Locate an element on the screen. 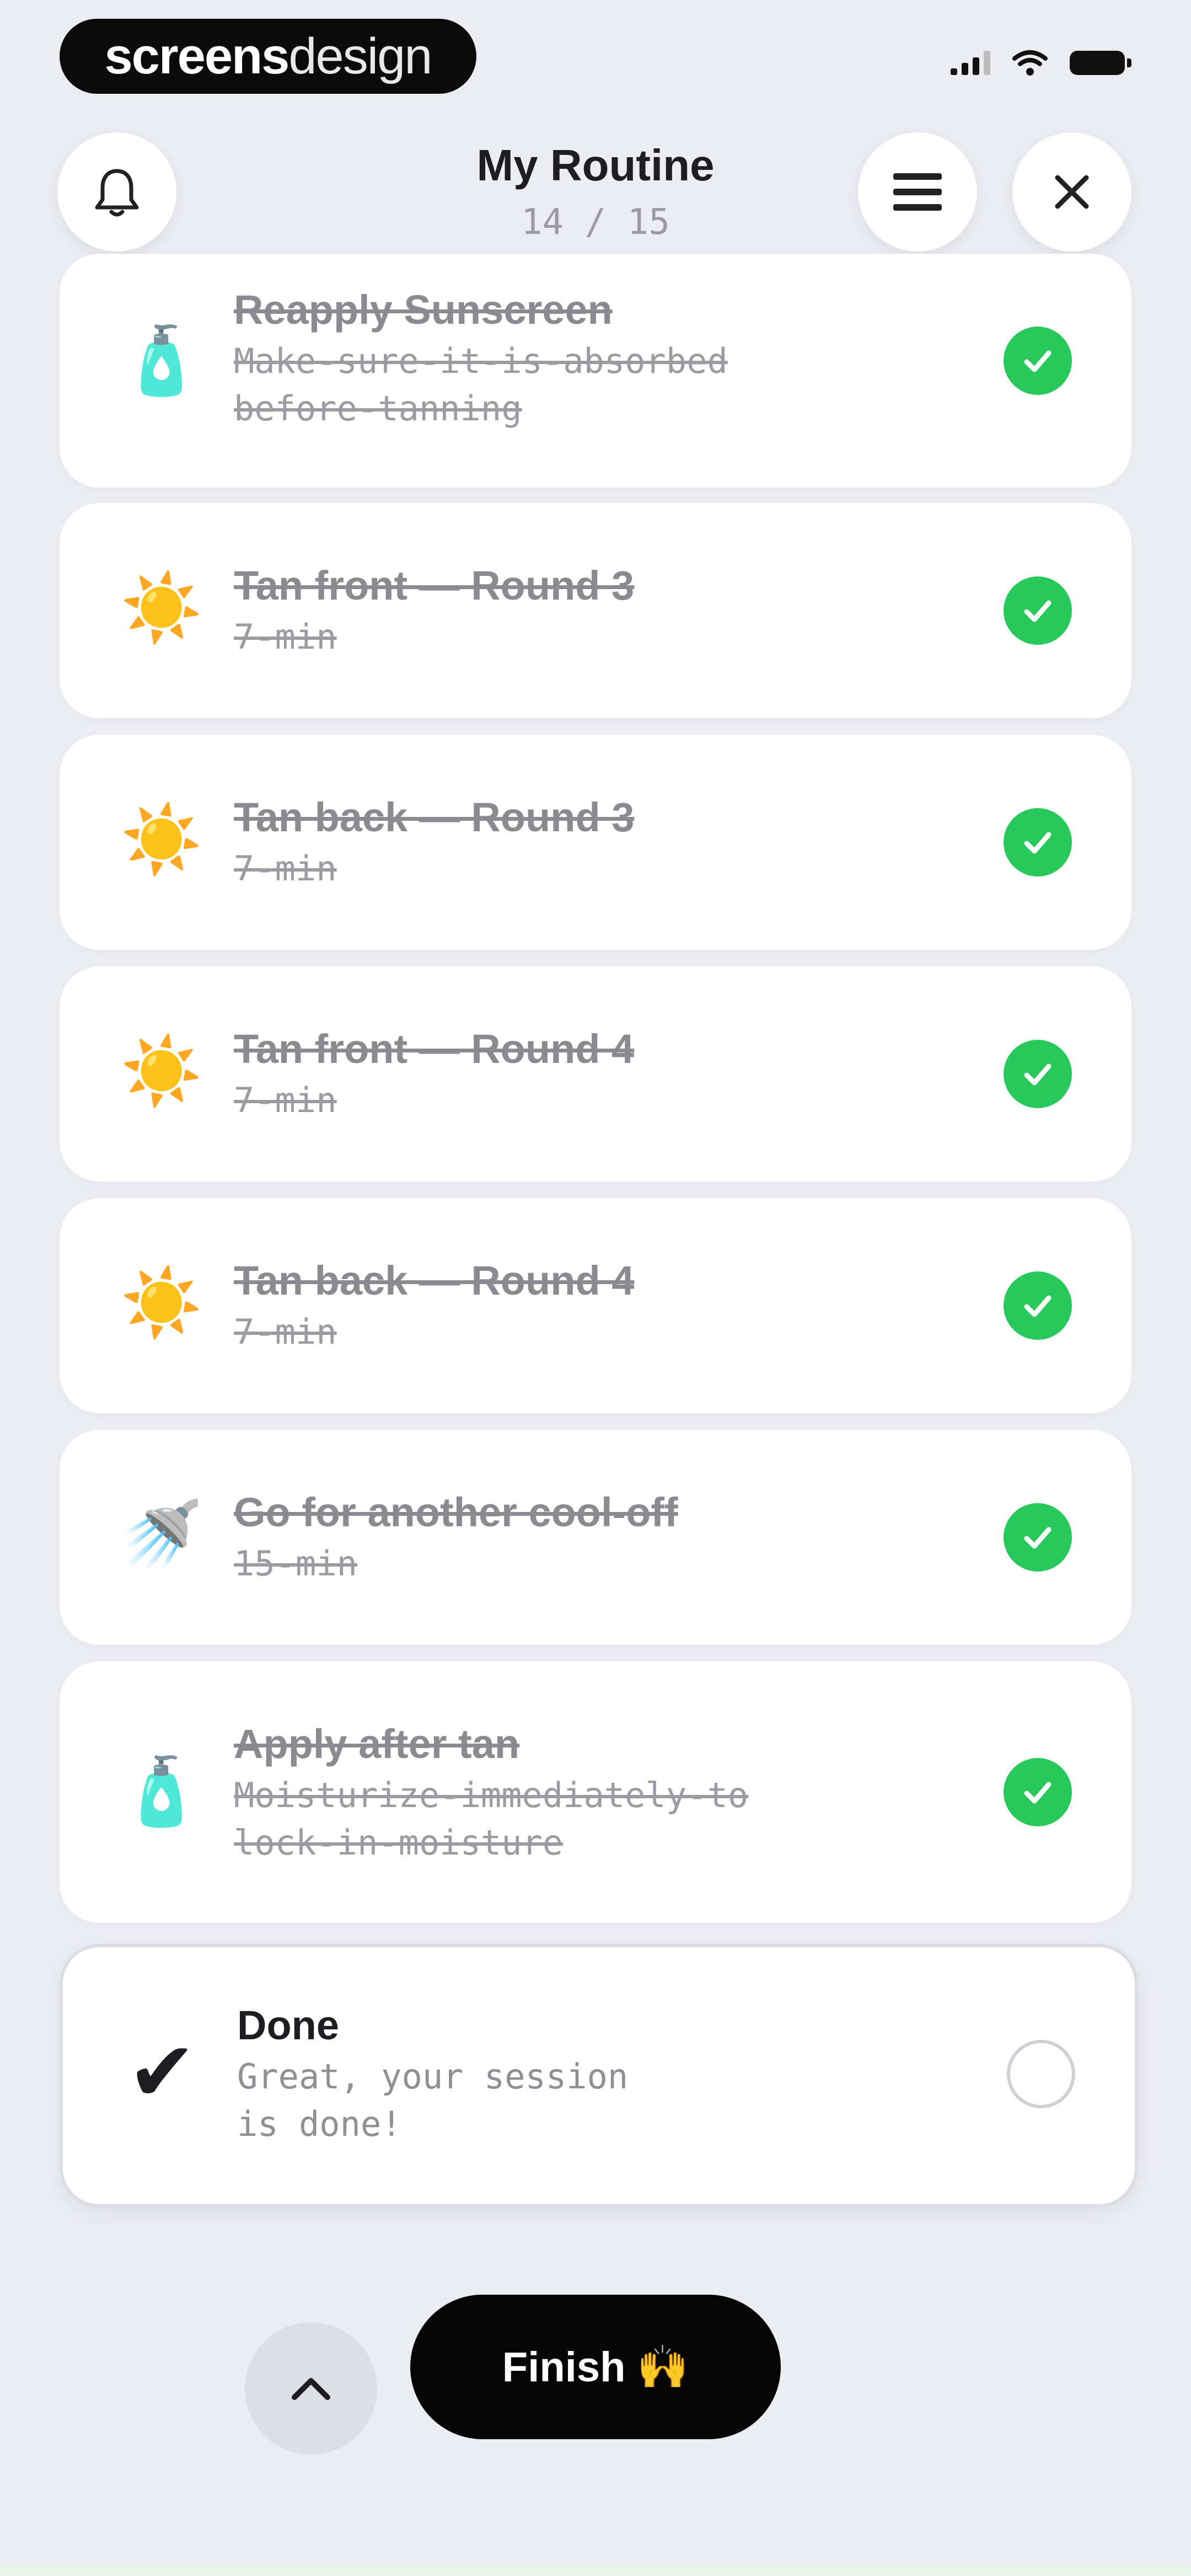  list-icon is located at coordinates (918, 192).